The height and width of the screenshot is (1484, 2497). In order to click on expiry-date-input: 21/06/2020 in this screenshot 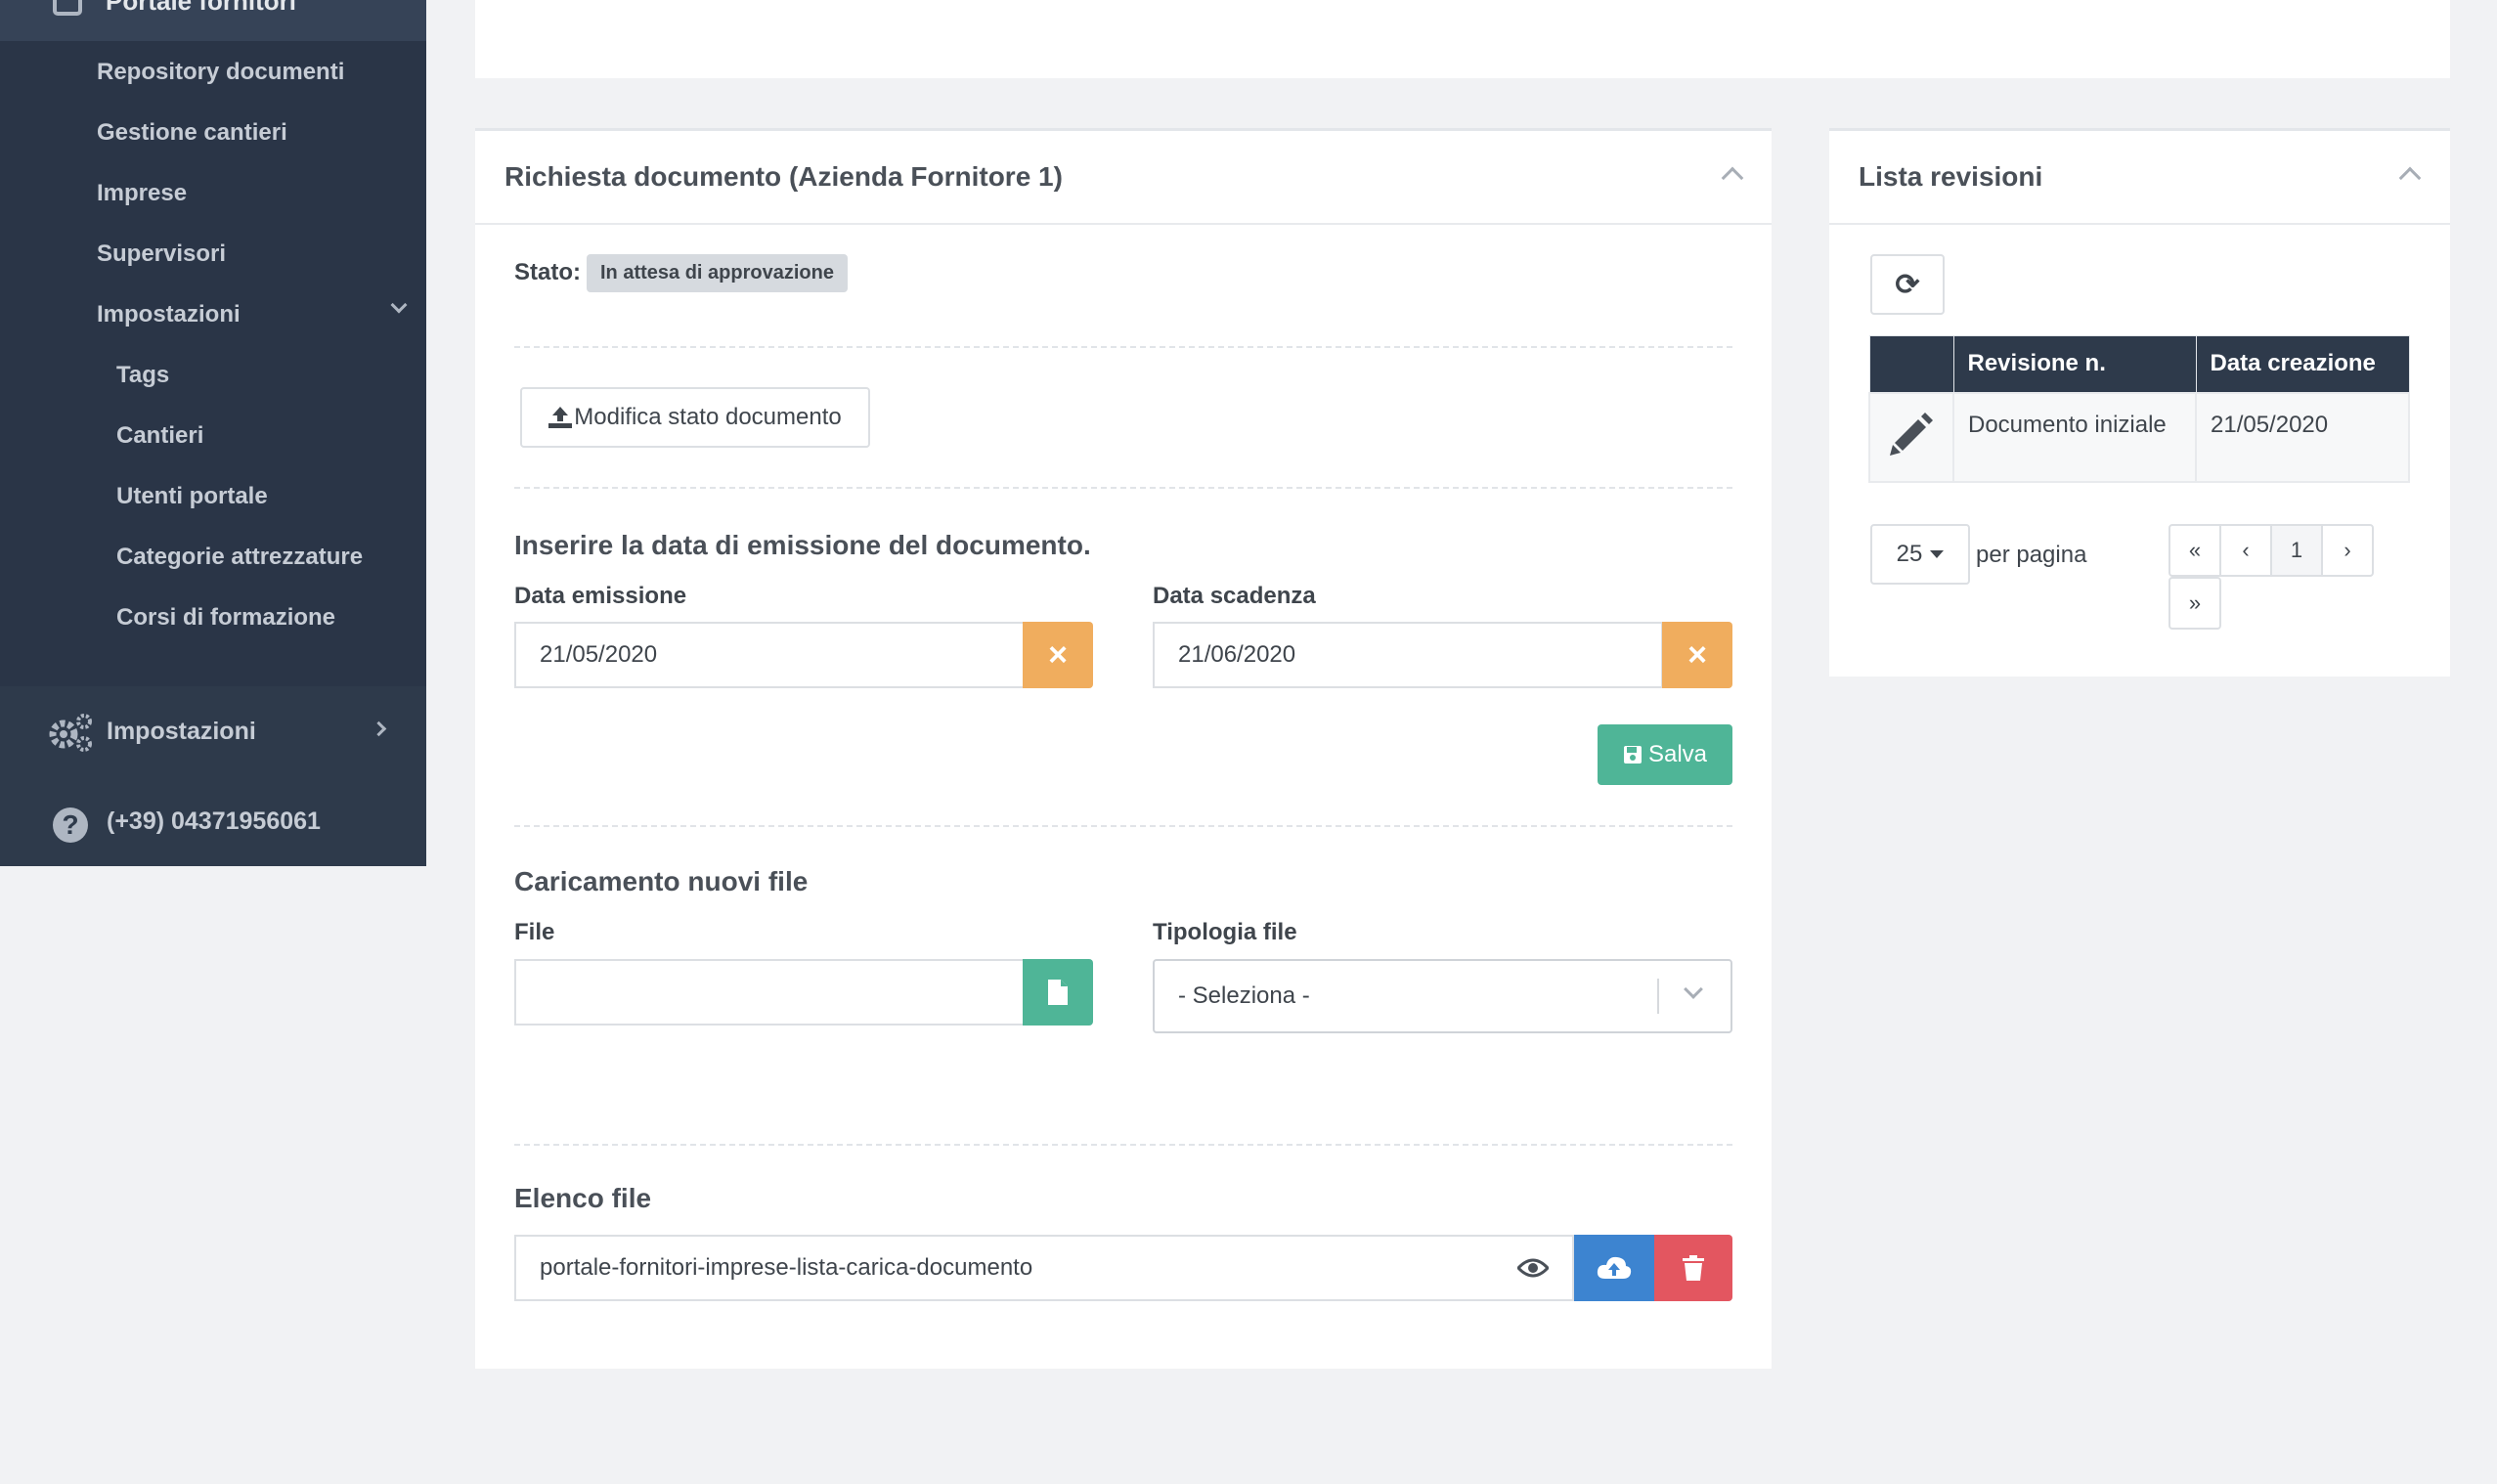, I will do `click(1408, 655)`.